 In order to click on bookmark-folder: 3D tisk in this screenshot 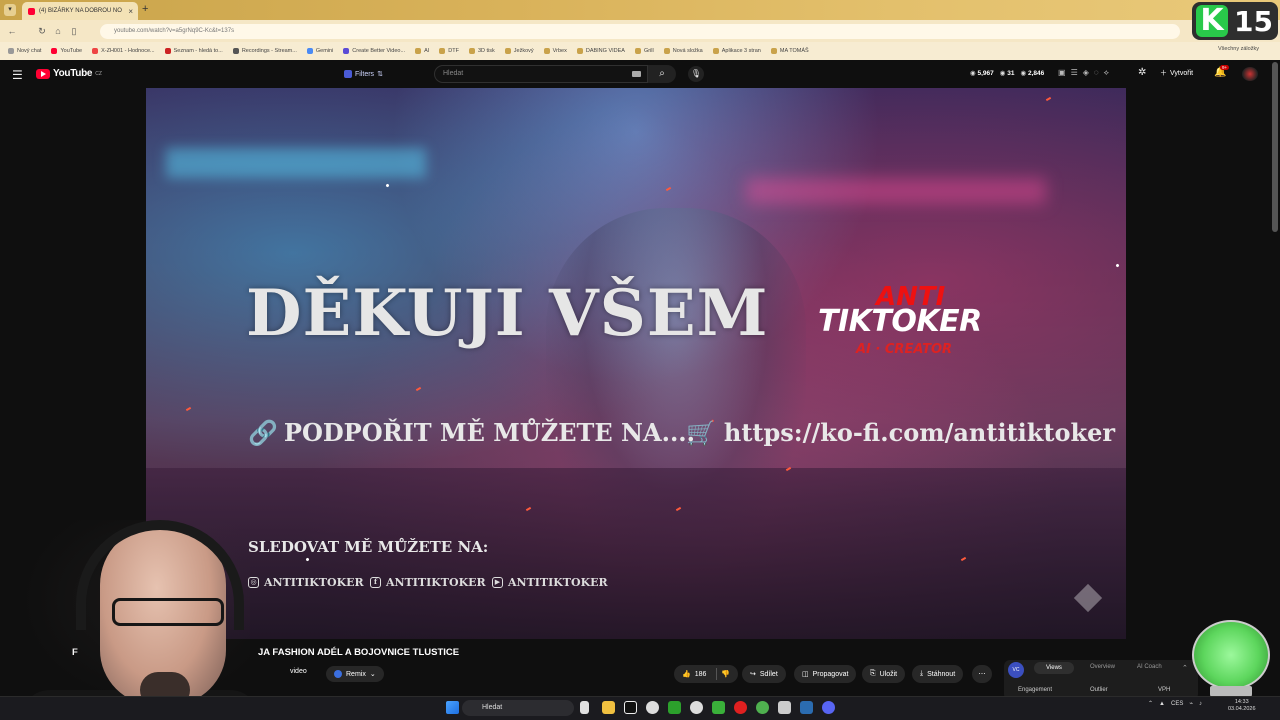, I will do `click(481, 51)`.